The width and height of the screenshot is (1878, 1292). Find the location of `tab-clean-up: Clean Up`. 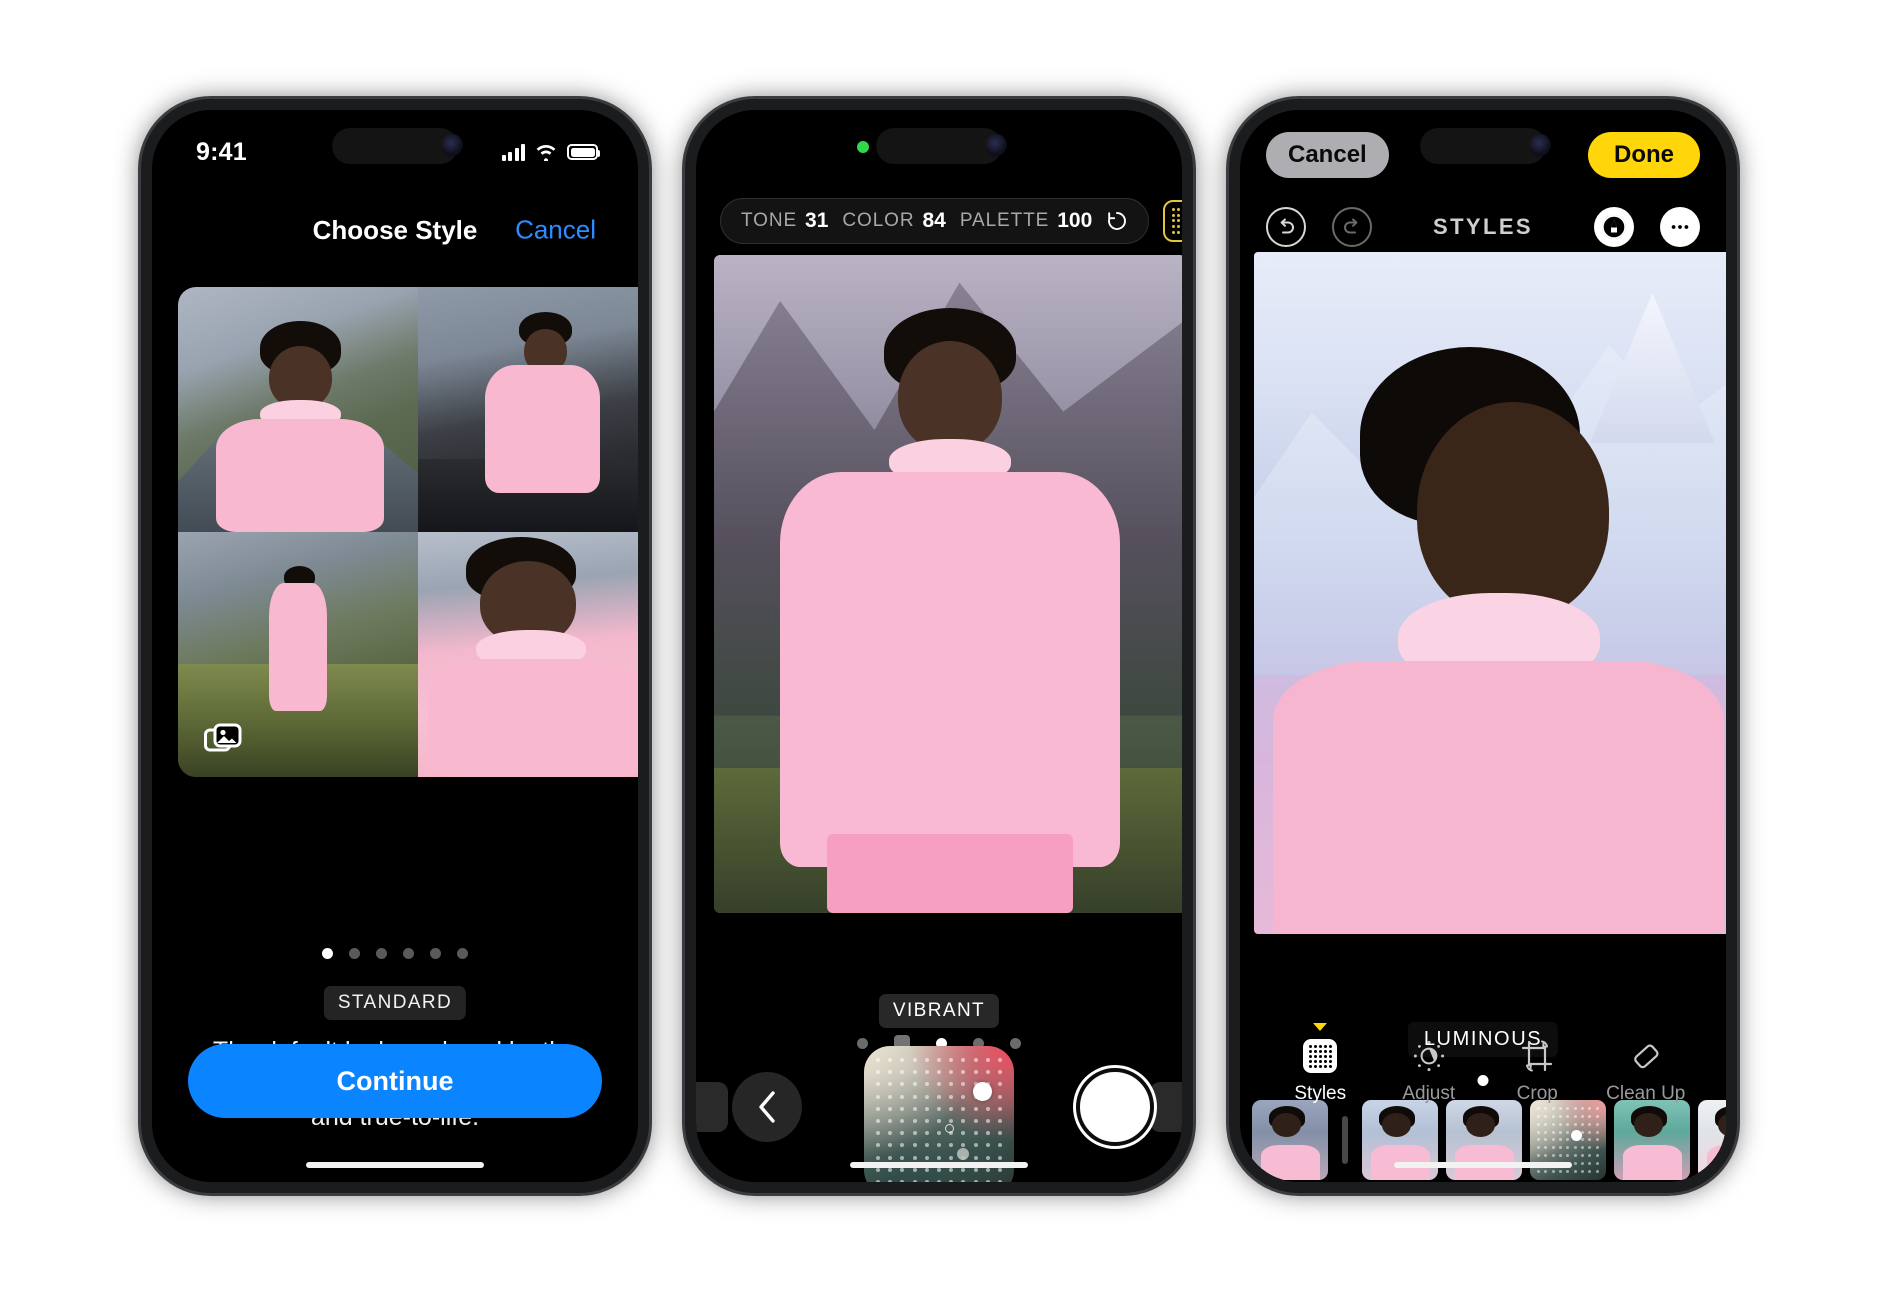

tab-clean-up: Clean Up is located at coordinates (1646, 1072).